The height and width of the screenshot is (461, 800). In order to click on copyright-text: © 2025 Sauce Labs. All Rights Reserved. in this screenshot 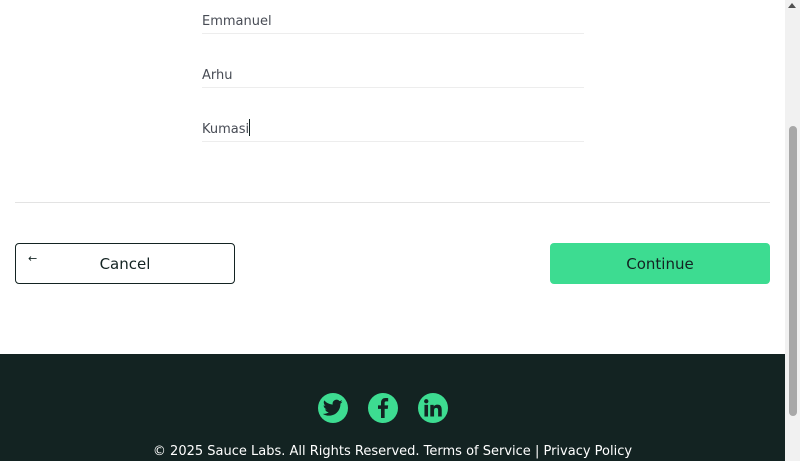, I will do `click(286, 451)`.